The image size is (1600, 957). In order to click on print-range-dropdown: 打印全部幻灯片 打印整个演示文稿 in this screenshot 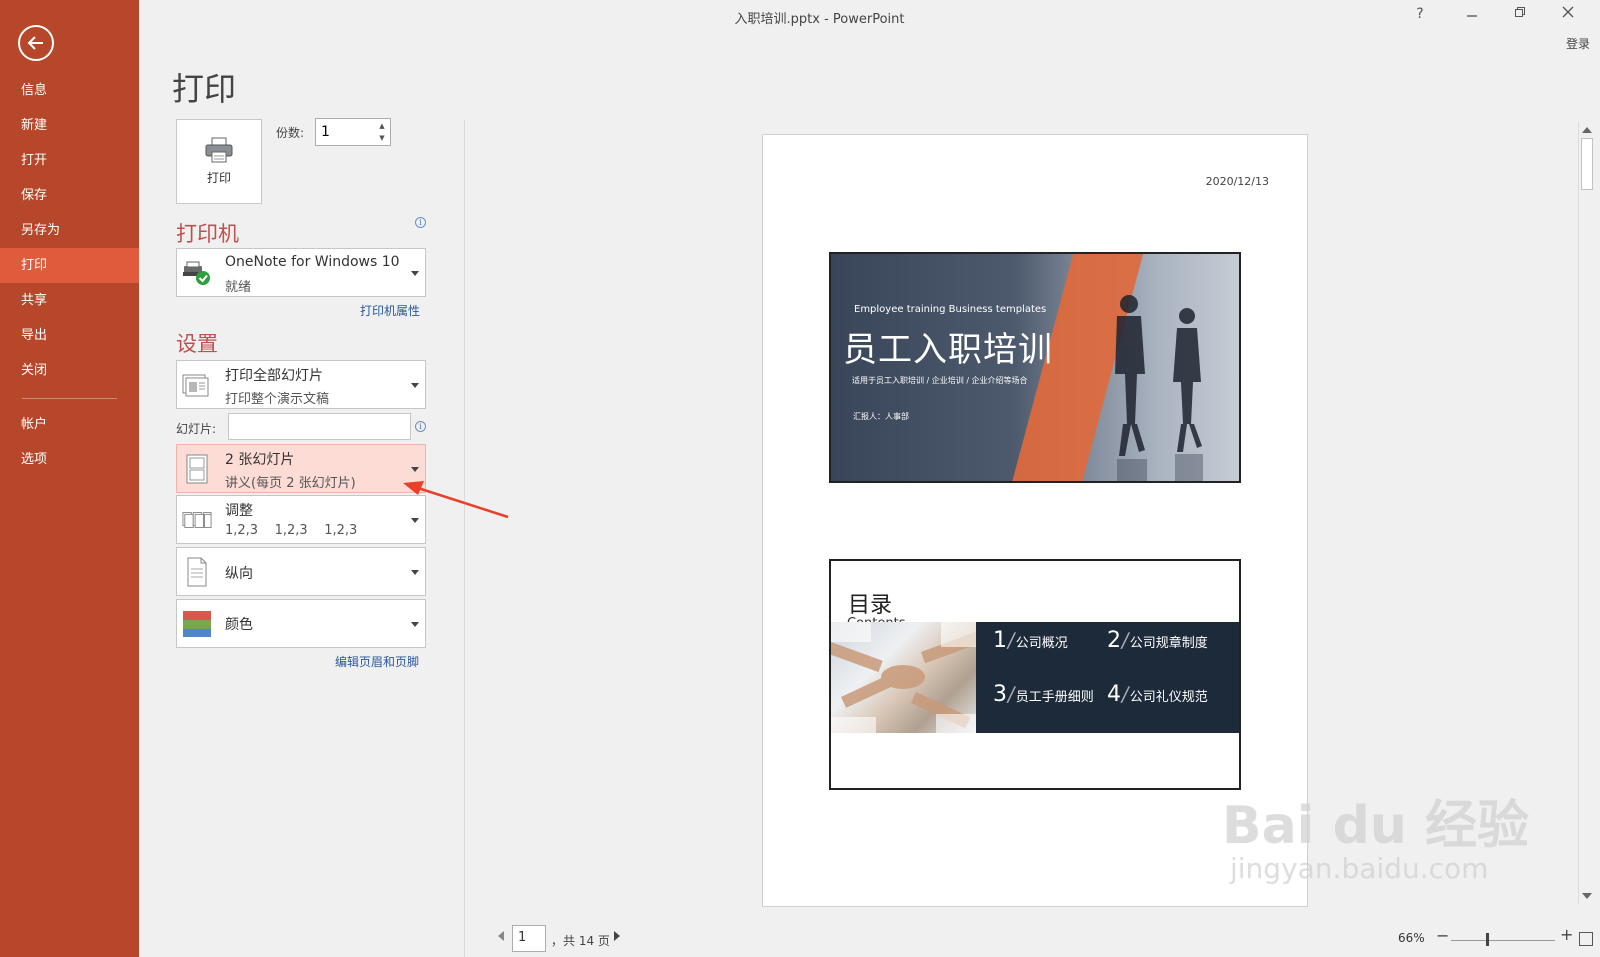, I will do `click(301, 384)`.